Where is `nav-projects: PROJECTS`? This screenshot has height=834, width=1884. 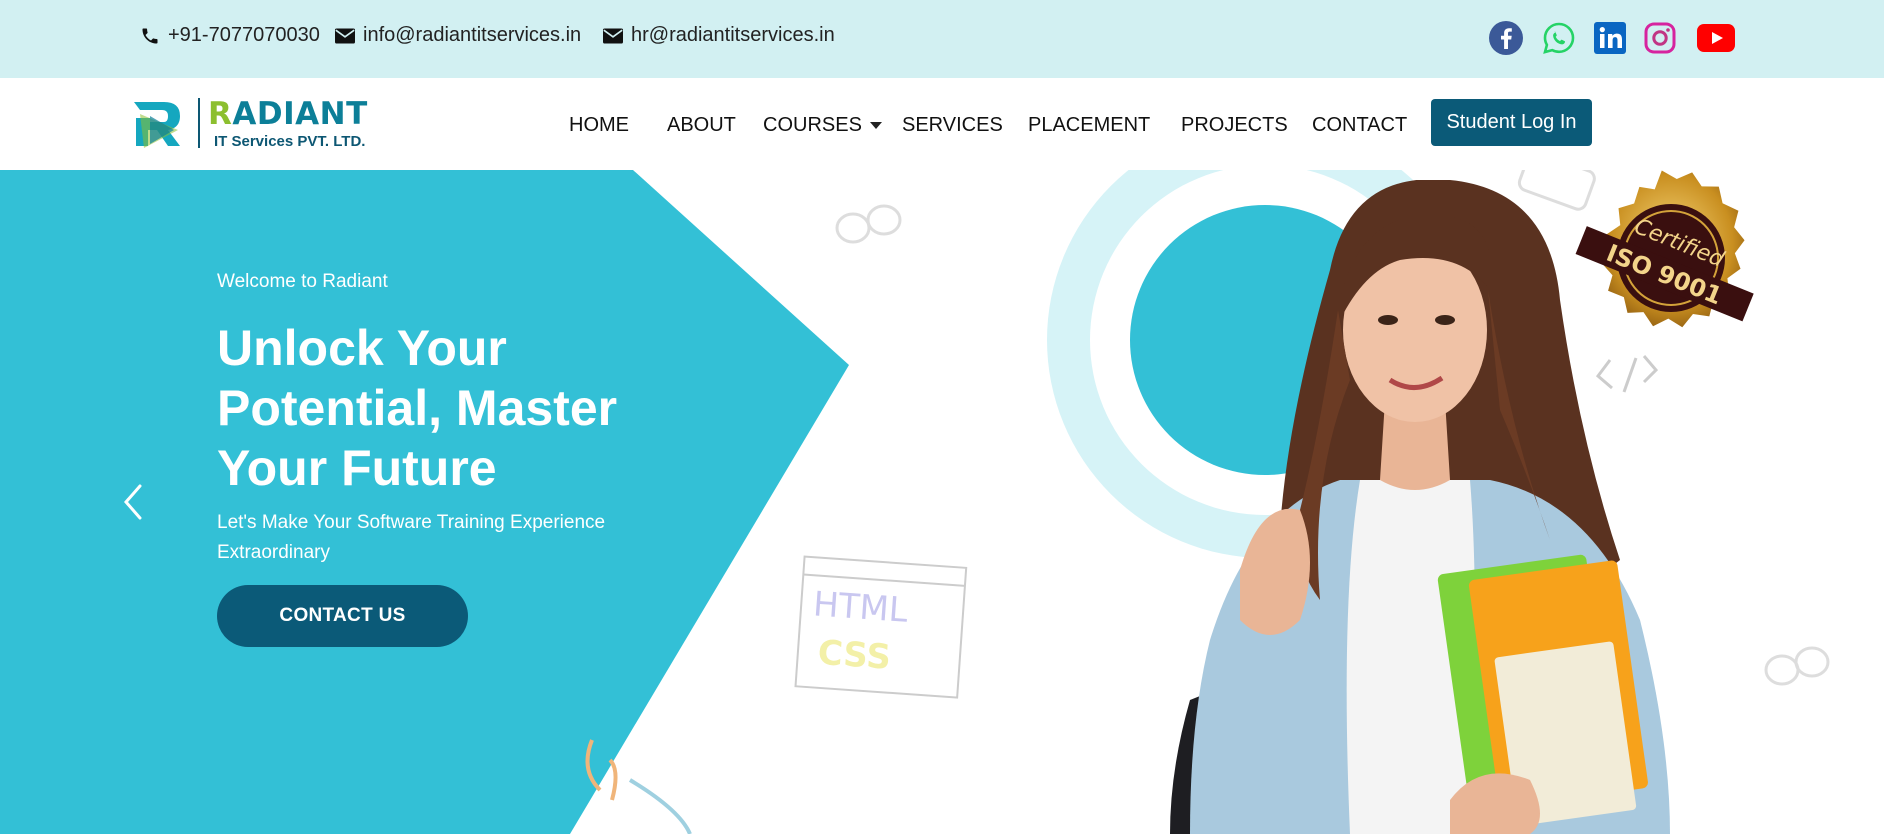
nav-projects: PROJECTS is located at coordinates (1234, 125).